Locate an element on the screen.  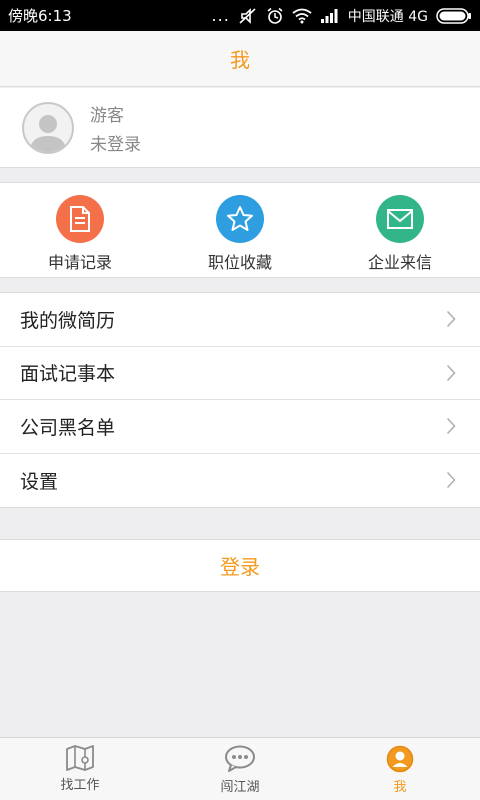
tab-find-job: 找工作 is located at coordinates (80, 769).